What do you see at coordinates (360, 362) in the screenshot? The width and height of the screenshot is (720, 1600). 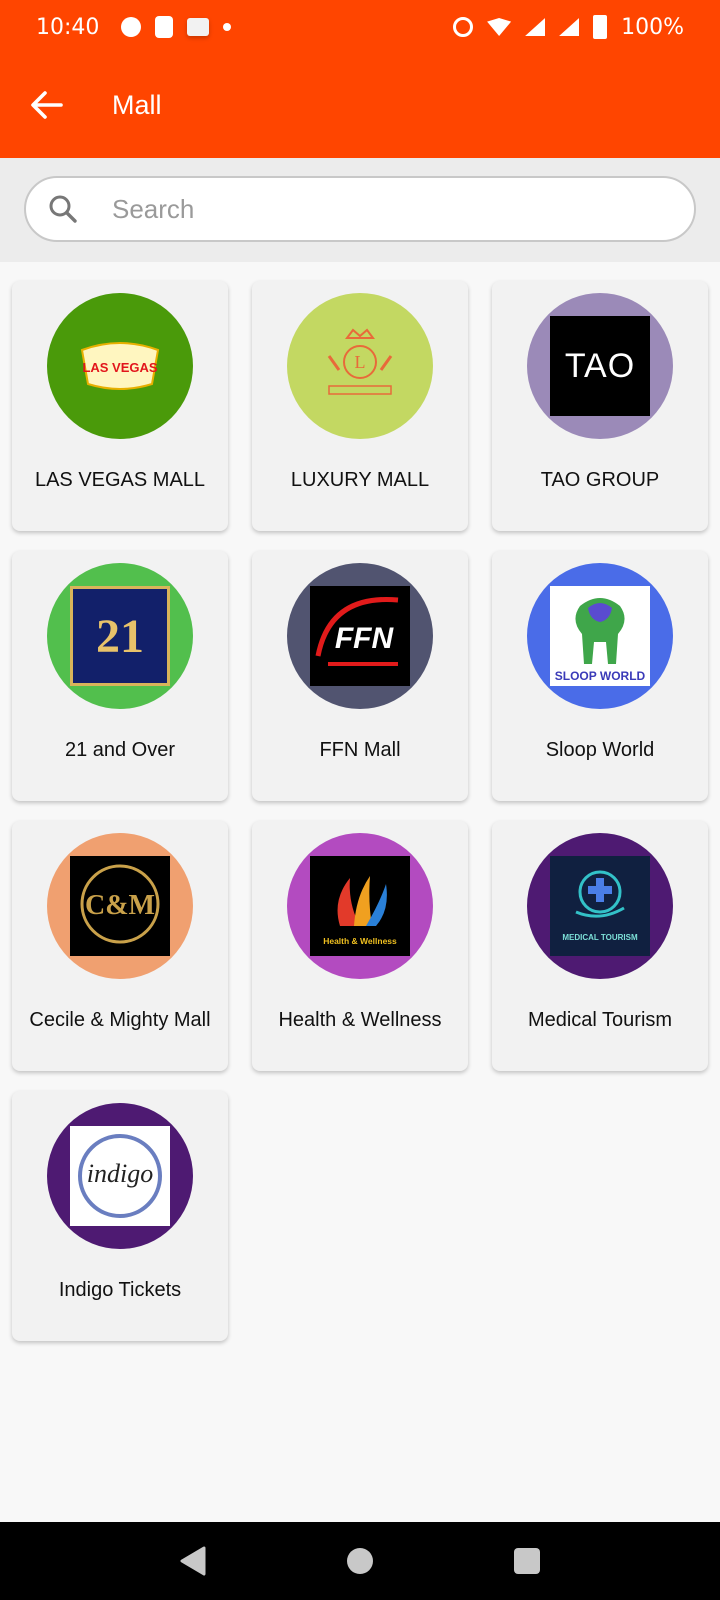 I see `luxury-logo-text: L` at bounding box center [360, 362].